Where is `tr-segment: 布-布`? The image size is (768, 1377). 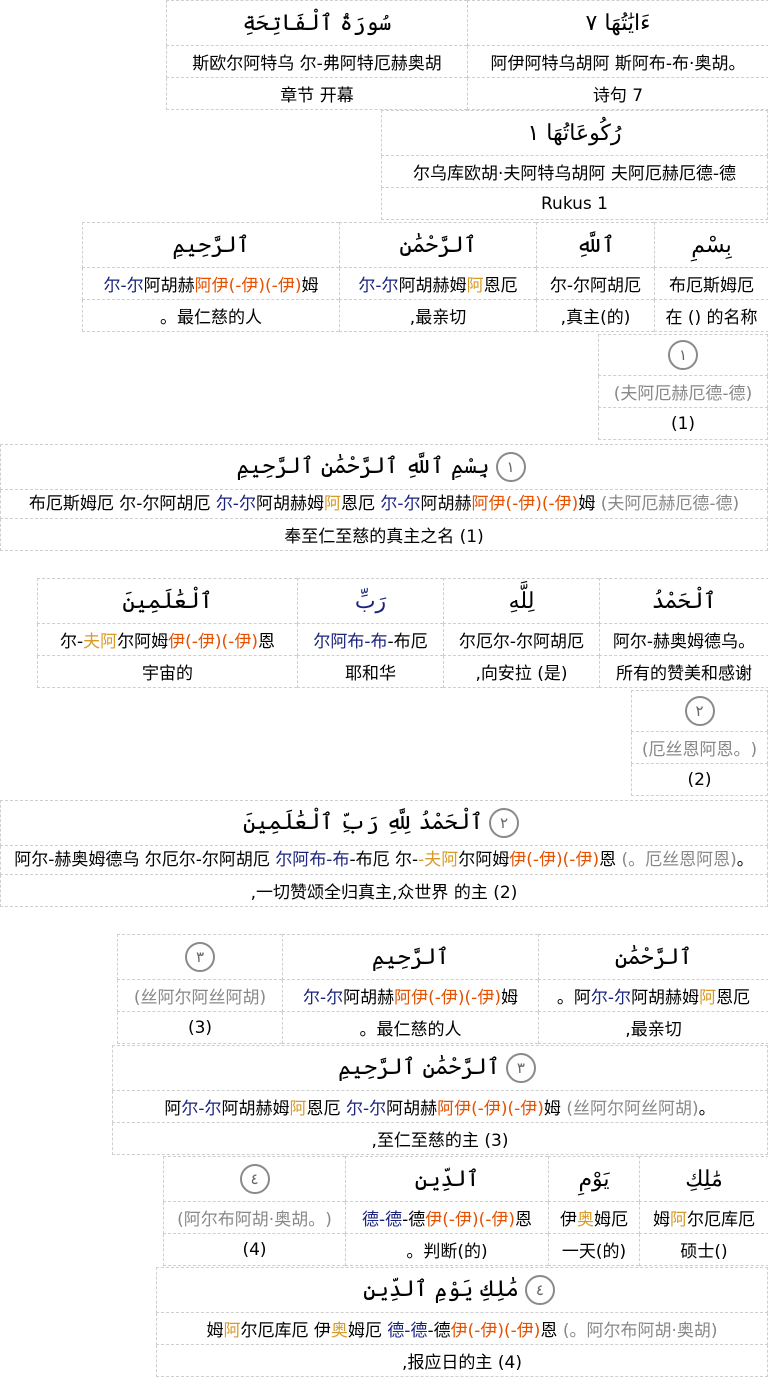
tr-segment: 布-布 is located at coordinates (367, 642).